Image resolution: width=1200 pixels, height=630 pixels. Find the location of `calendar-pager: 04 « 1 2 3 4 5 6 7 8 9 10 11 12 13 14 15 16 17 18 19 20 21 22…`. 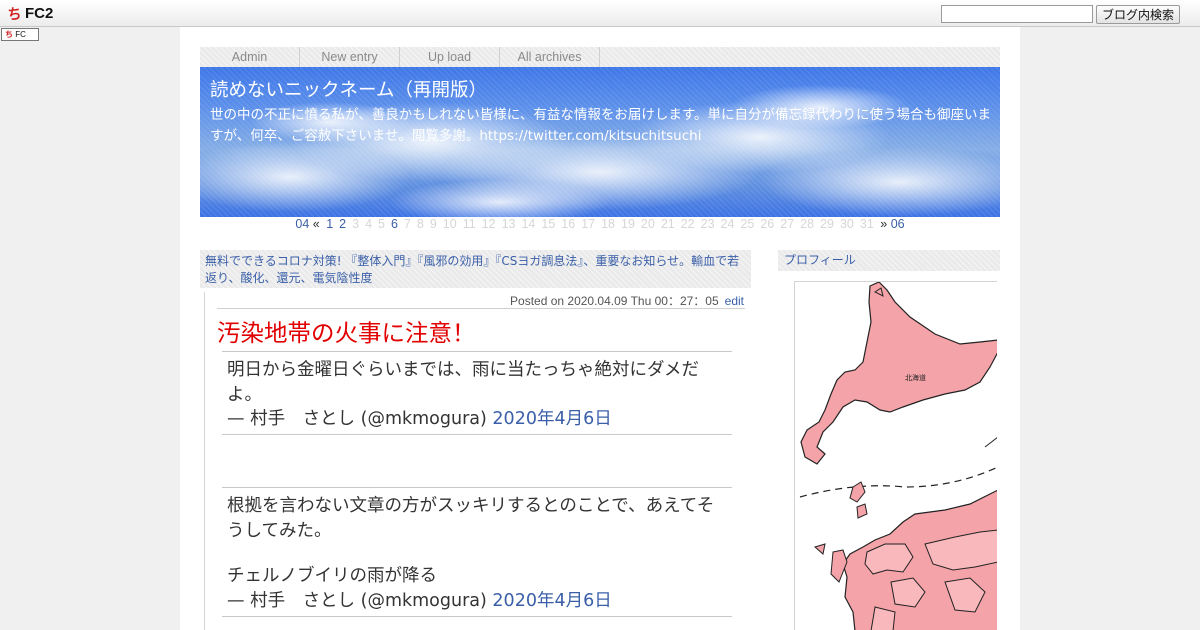

calendar-pager: 04 « 1 2 3 4 5 6 7 8 9 10 11 12 13 14 15 16 17 18 19 20 21 22… is located at coordinates (600, 224).